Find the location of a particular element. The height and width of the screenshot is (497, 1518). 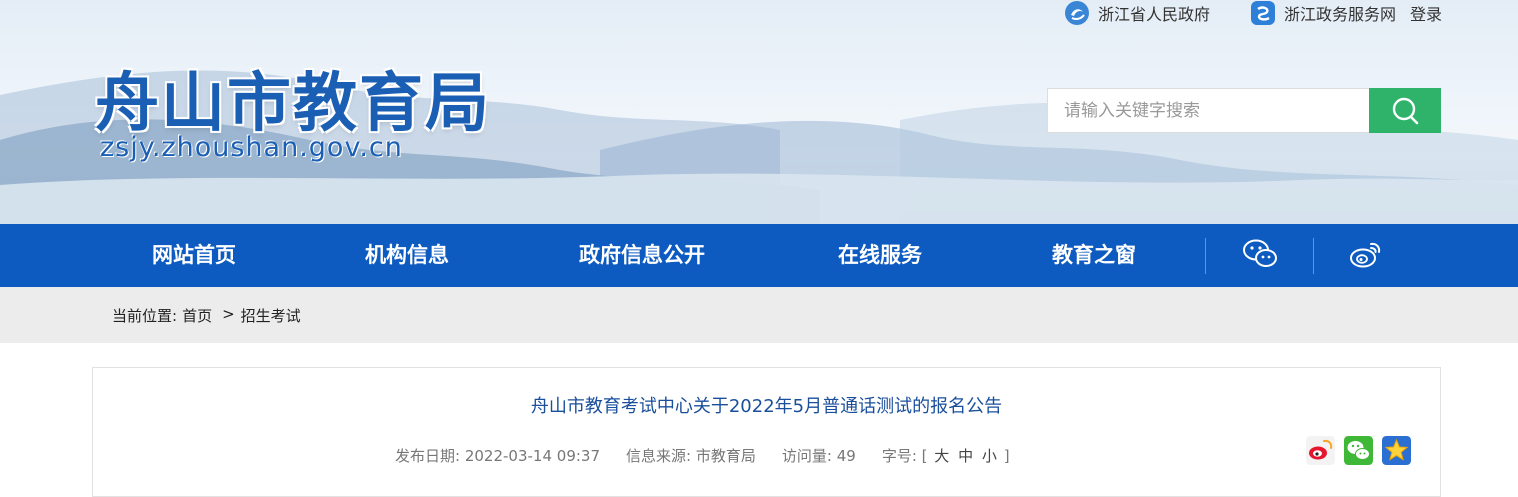

font-size-bracket-close: ] is located at coordinates (1006, 456).